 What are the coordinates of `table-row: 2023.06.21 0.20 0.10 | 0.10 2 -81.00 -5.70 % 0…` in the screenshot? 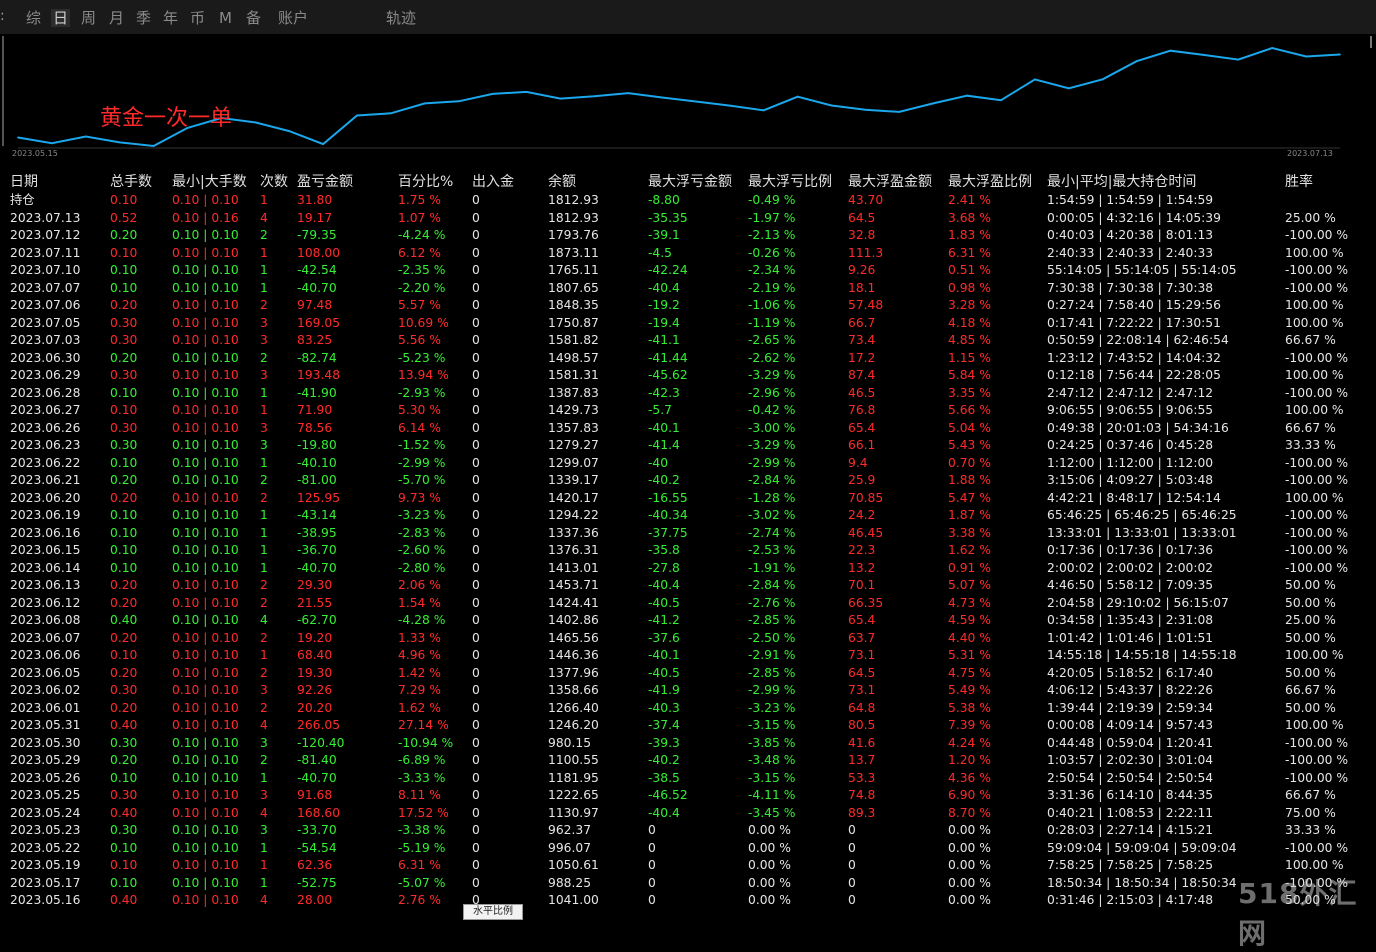 It's located at (688, 481).